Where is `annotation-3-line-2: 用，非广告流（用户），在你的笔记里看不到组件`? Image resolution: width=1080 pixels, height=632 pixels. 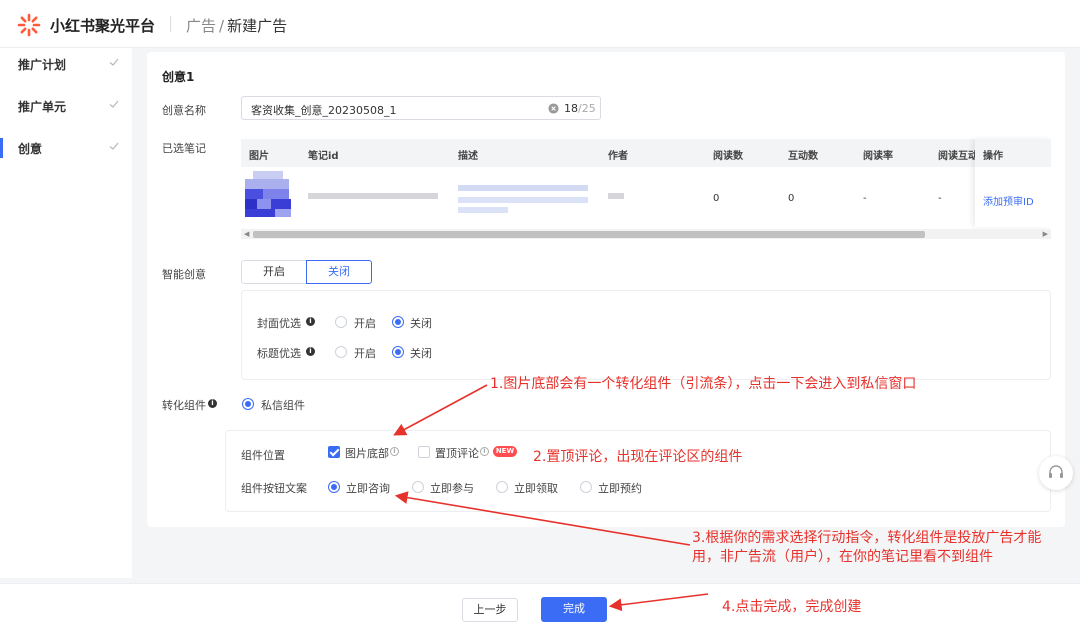 annotation-3-line-2: 用，非广告流（用户），在你的笔记里看不到组件 is located at coordinates (842, 557).